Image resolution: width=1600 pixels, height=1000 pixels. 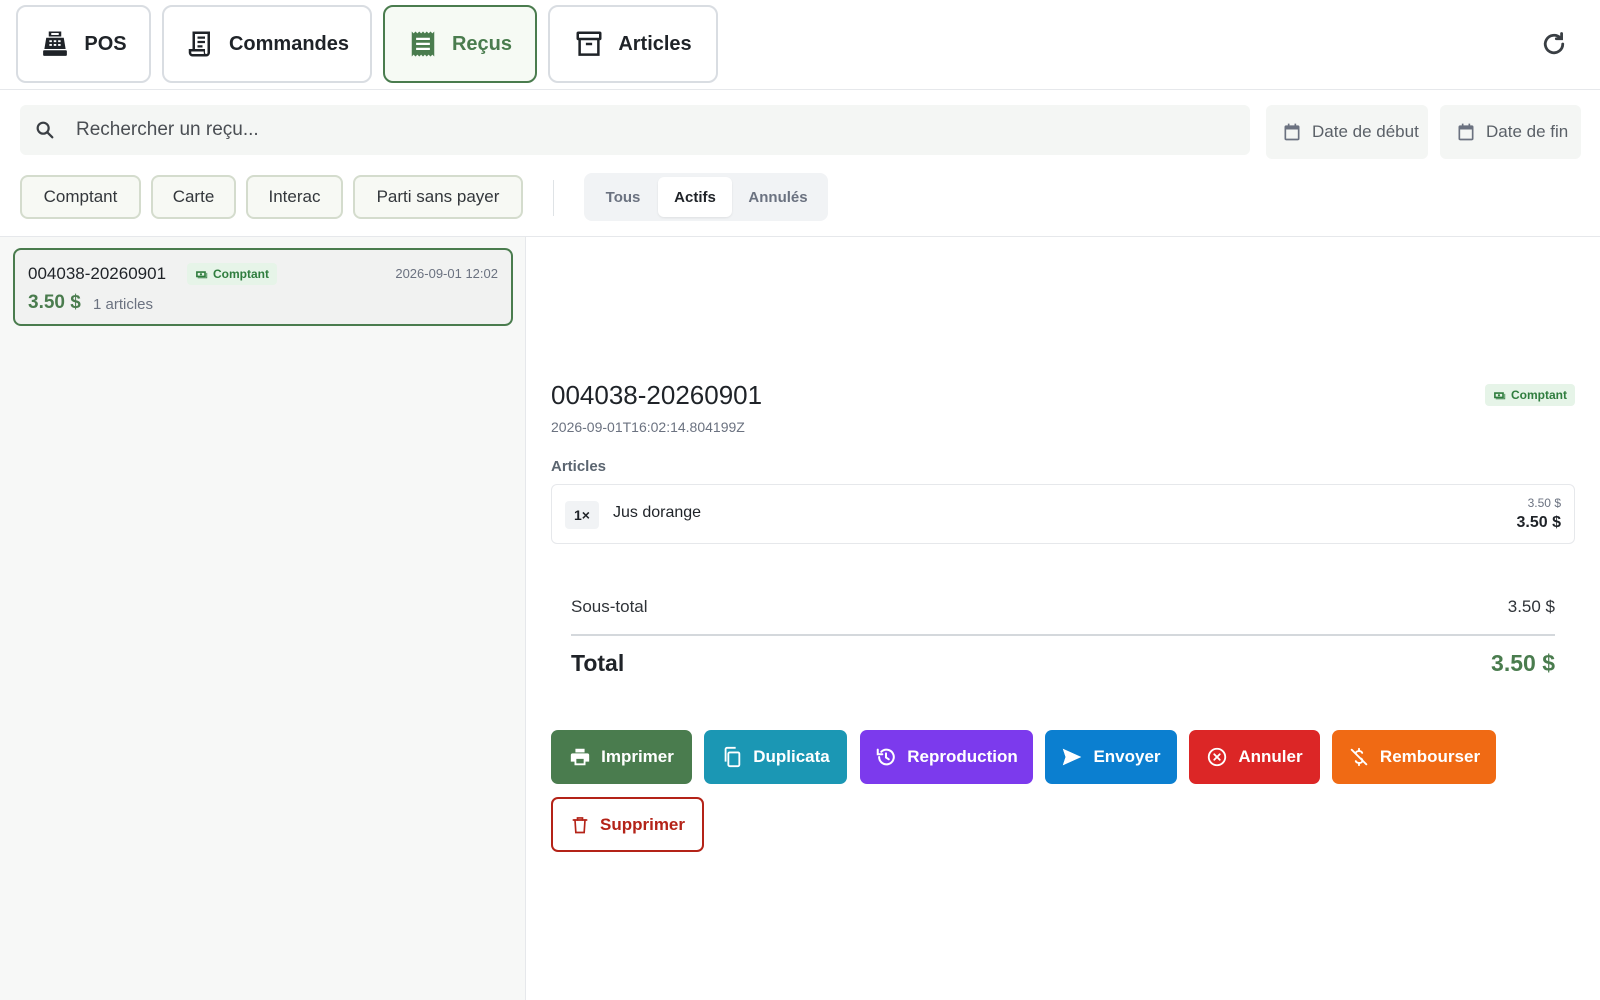 I want to click on top-navigation: POS Commandes Reçus Articles, so click(x=800, y=45).